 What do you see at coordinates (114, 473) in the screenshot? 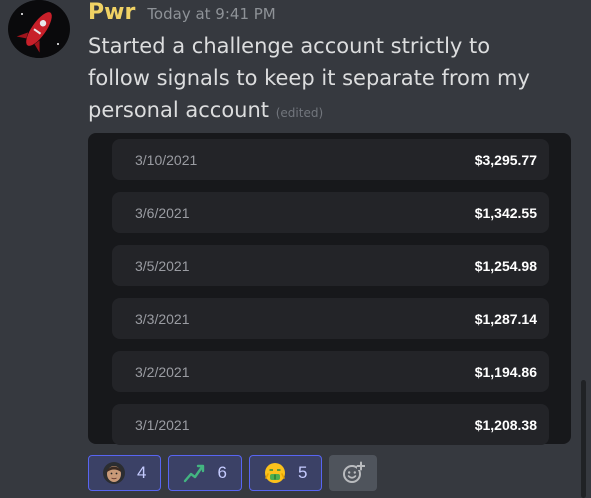
I see `face-photo-emoji-icon` at bounding box center [114, 473].